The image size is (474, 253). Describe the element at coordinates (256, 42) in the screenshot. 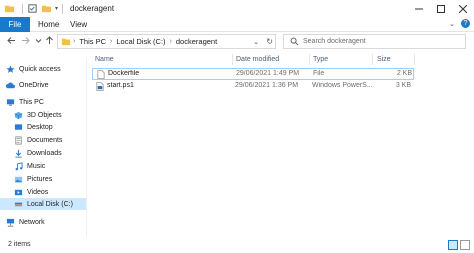

I see `address-dropdown-icon: ⌄` at that location.